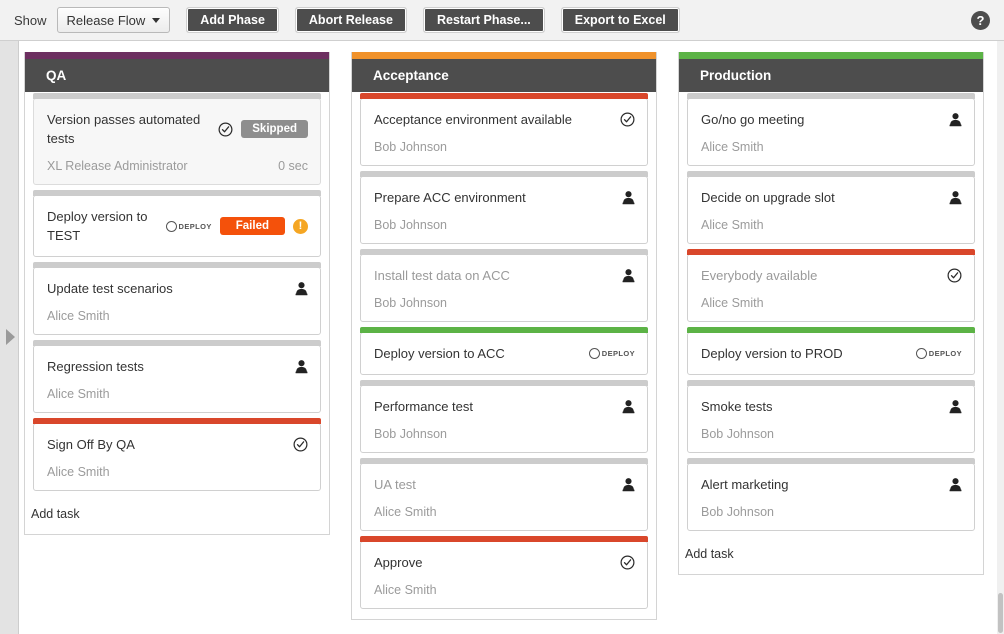 The width and height of the screenshot is (1004, 634). What do you see at coordinates (980, 20) in the screenshot?
I see `help-icon: ?` at bounding box center [980, 20].